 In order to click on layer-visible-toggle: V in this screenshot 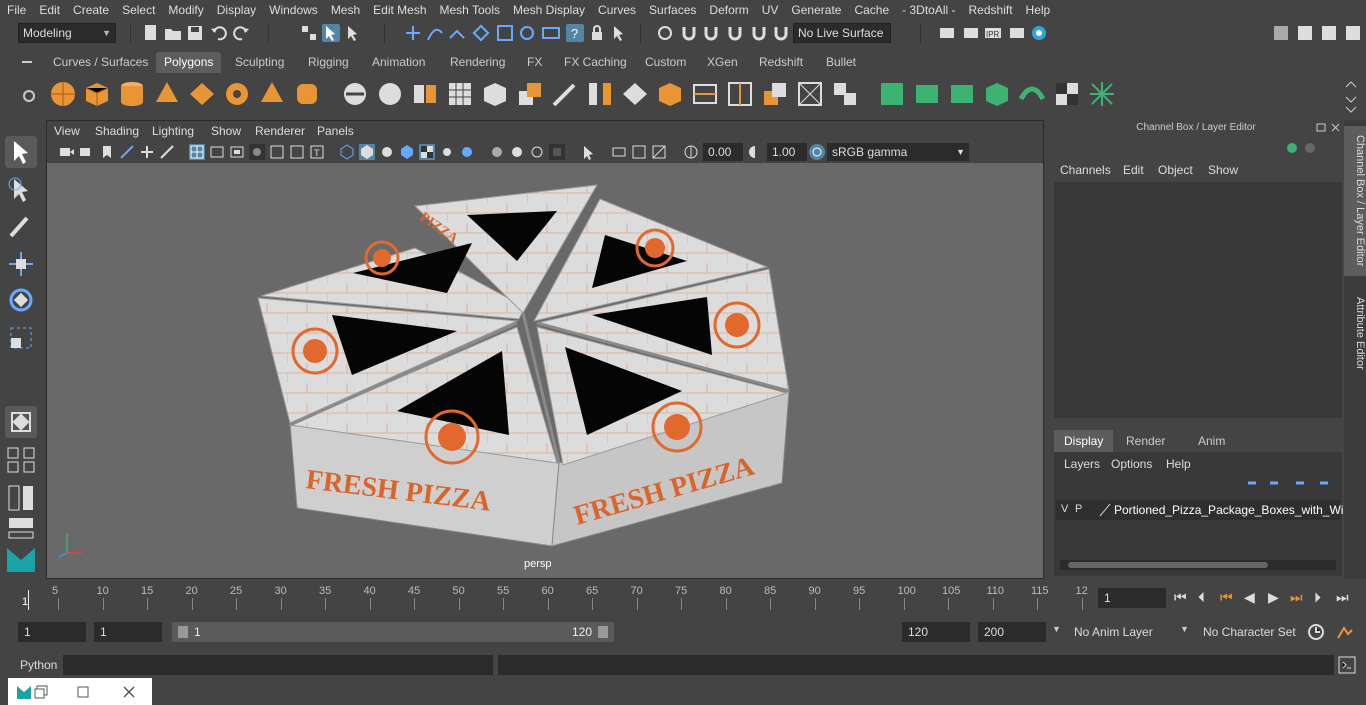, I will do `click(1064, 509)`.